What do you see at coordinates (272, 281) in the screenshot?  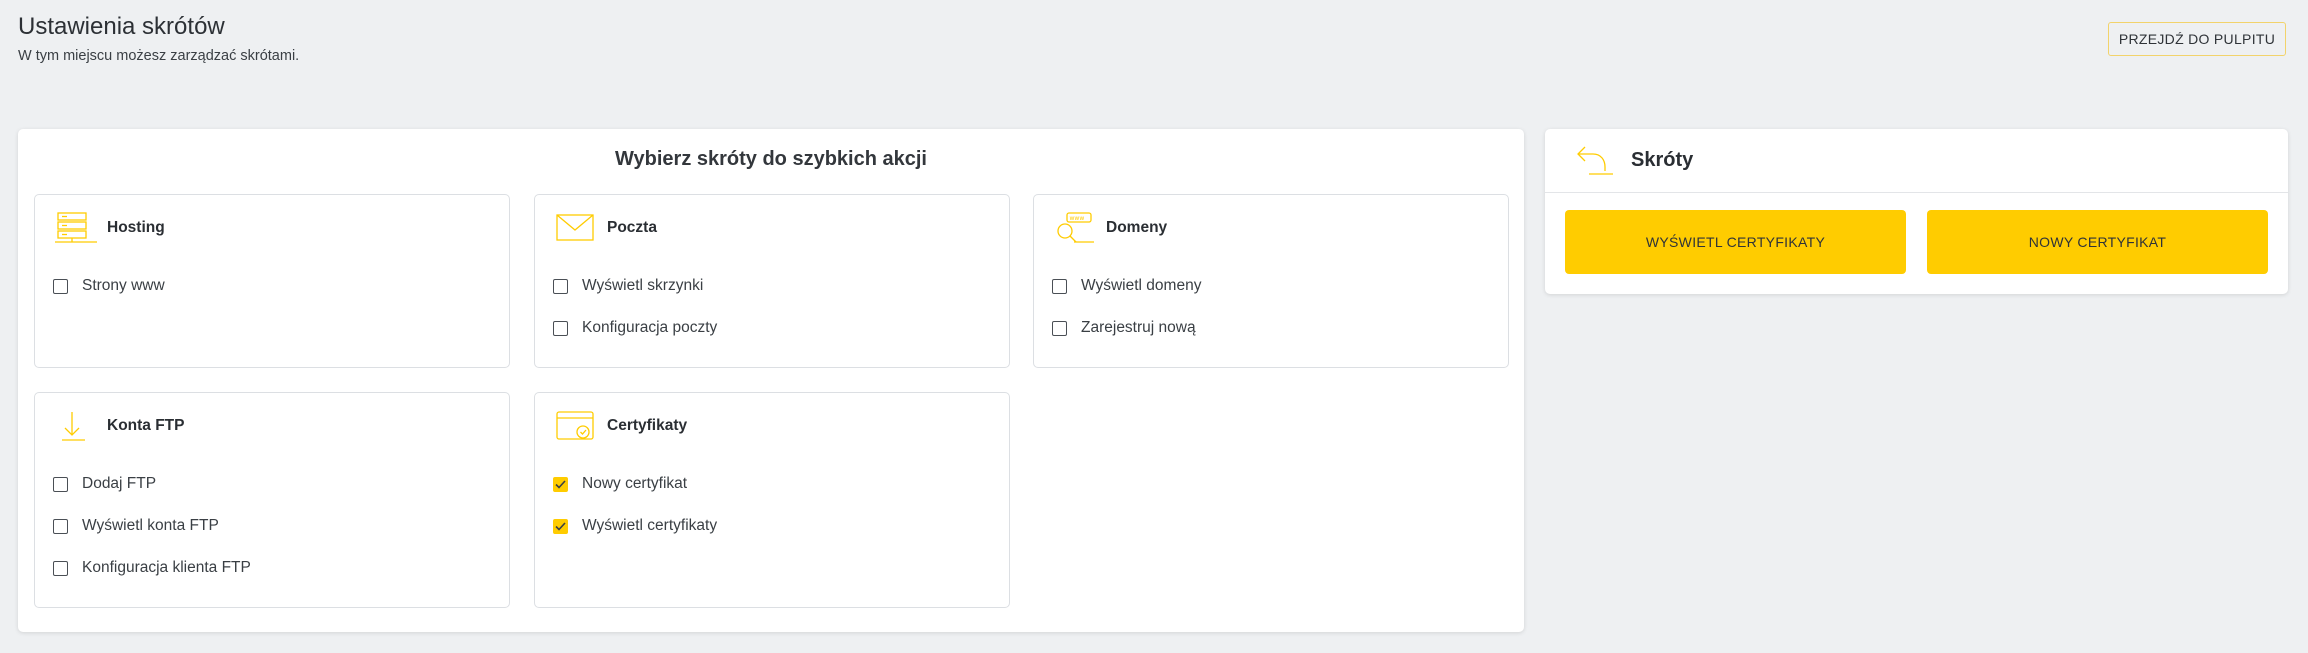 I see `card-hosting: Hosting Strony www` at bounding box center [272, 281].